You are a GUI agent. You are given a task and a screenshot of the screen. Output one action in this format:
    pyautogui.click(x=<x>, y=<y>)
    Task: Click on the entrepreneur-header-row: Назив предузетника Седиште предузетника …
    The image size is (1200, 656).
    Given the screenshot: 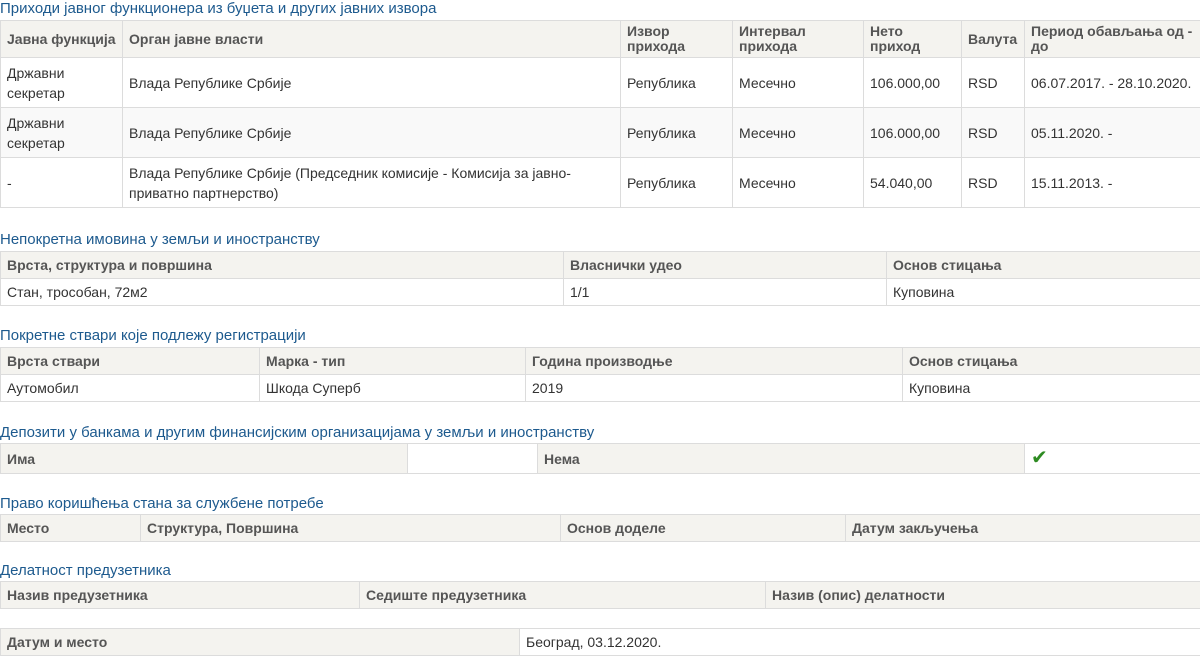 What is the action you would take?
    pyautogui.click(x=600, y=595)
    